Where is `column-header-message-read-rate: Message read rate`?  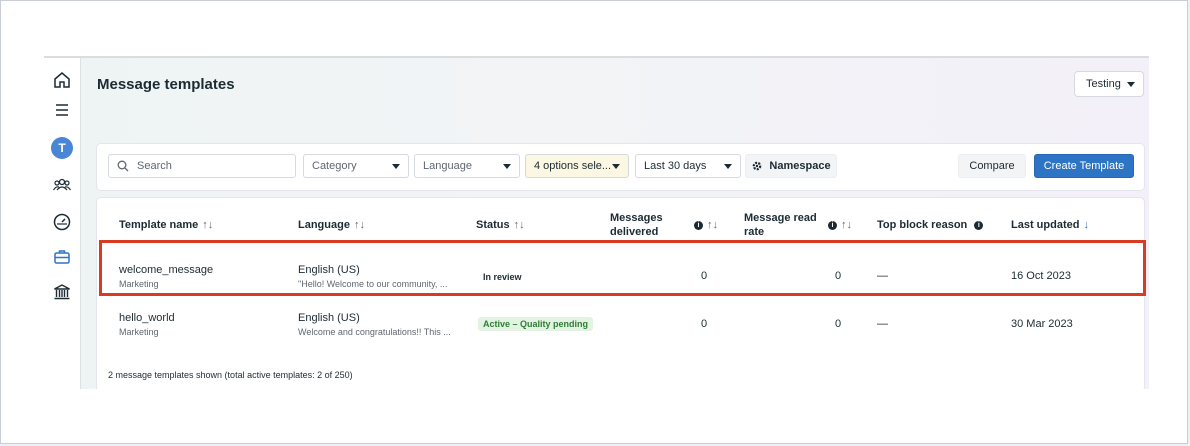
column-header-message-read-rate: Message read rate is located at coordinates (780, 225).